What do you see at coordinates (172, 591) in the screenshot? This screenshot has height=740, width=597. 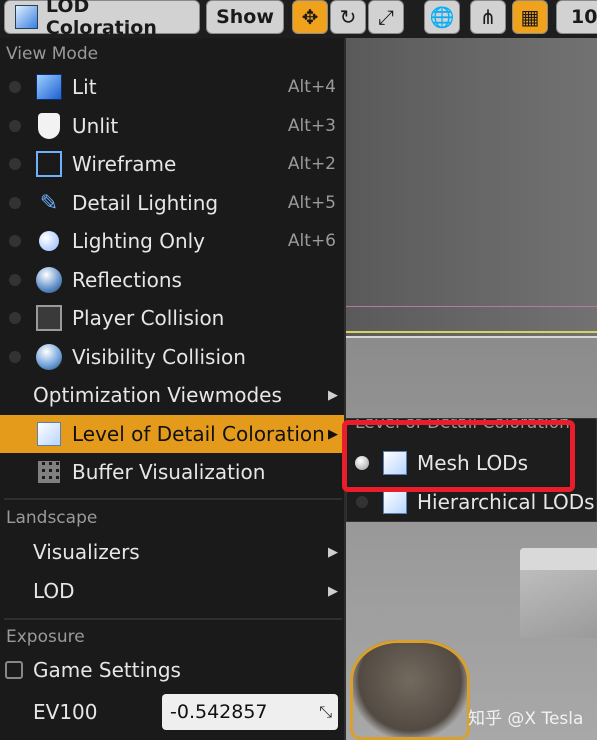 I see `menu-item-lod: LOD ▶` at bounding box center [172, 591].